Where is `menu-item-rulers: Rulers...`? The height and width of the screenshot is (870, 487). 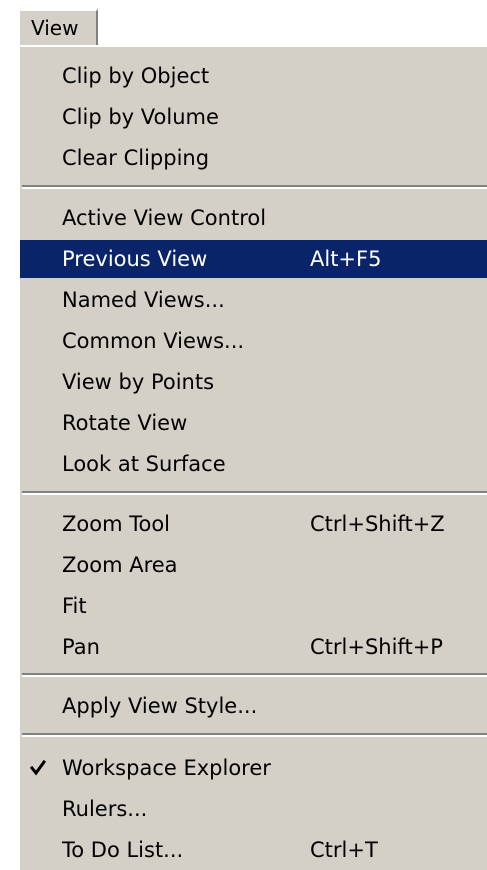
menu-item-rulers: Rulers... is located at coordinates (253, 809).